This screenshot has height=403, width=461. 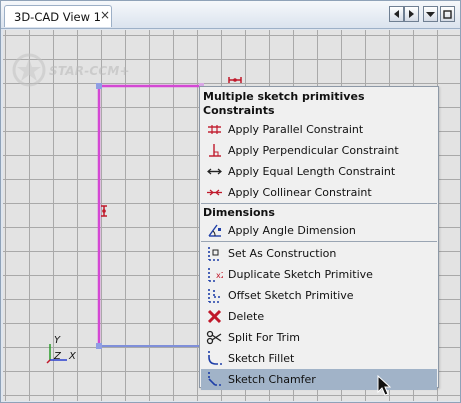 I want to click on offset-icon, so click(x=214, y=296).